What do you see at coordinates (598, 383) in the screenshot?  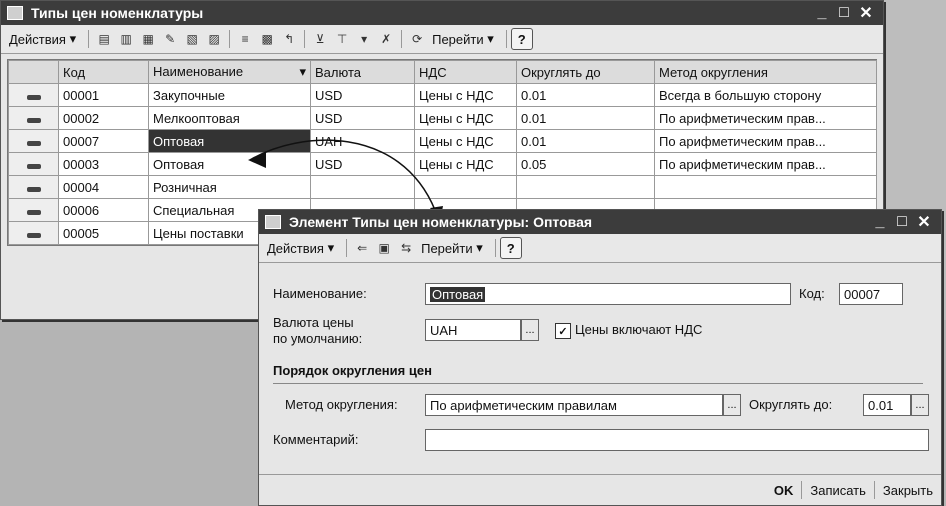 I see `section-divider` at bounding box center [598, 383].